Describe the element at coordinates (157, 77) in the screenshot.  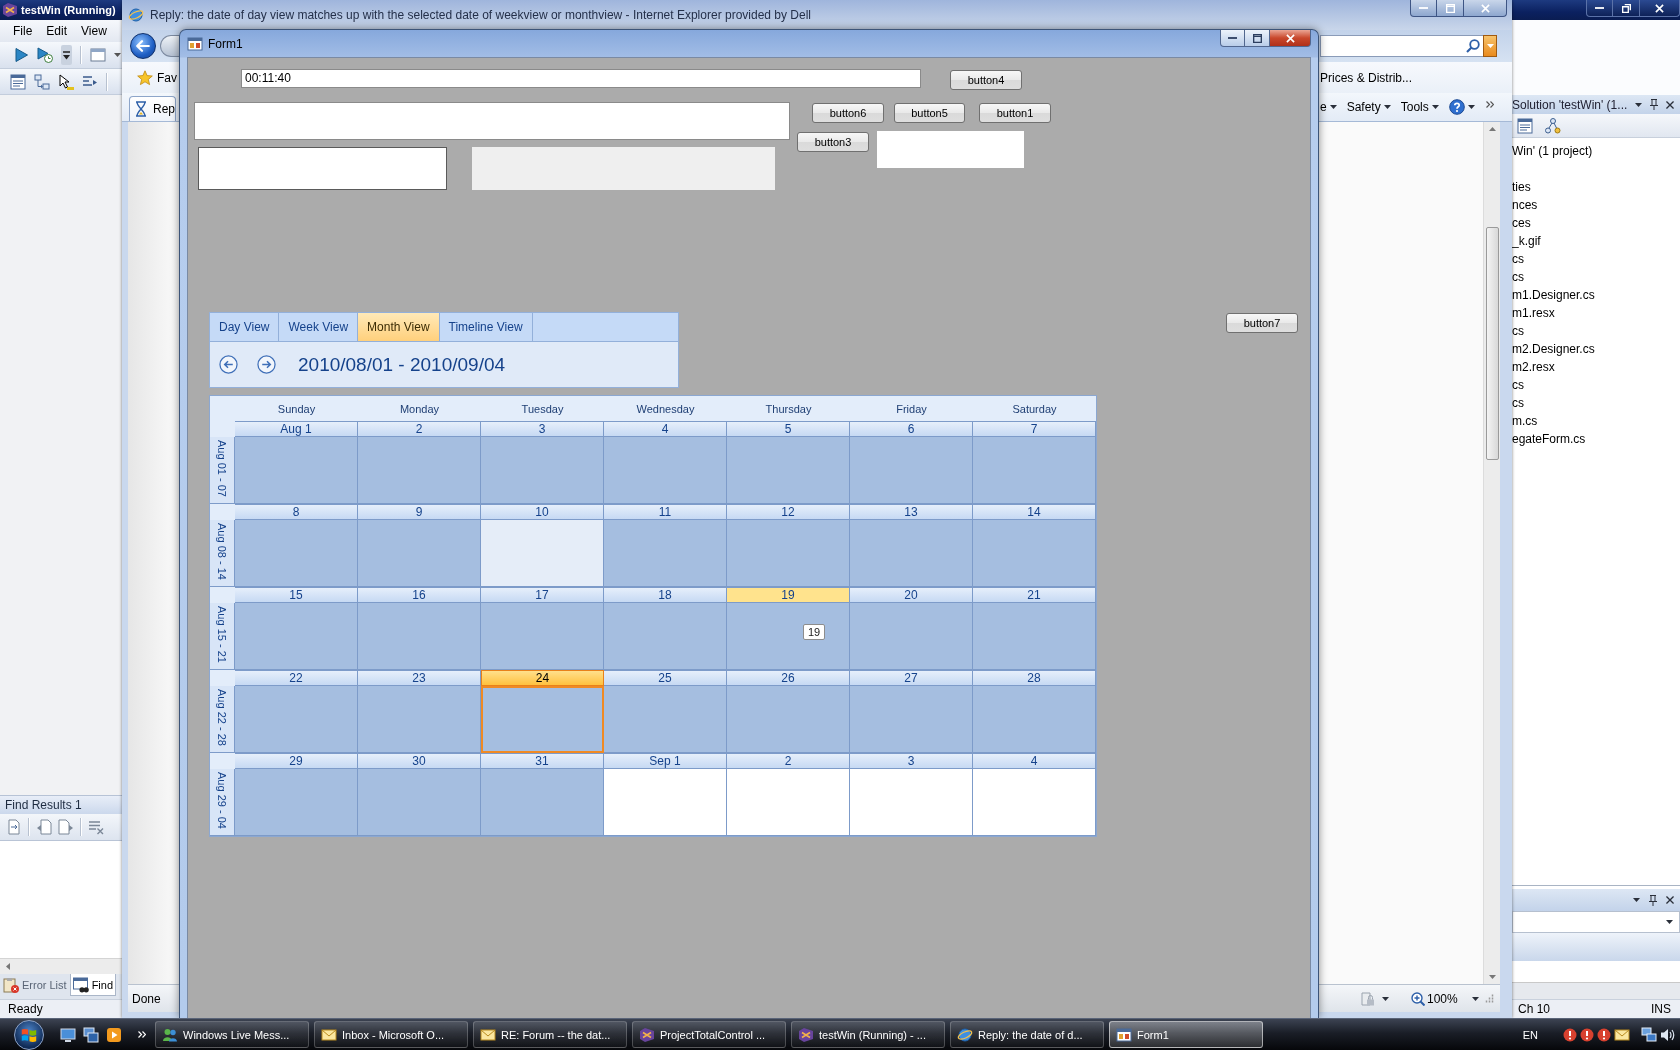
I see `favorites-button: Fav` at that location.